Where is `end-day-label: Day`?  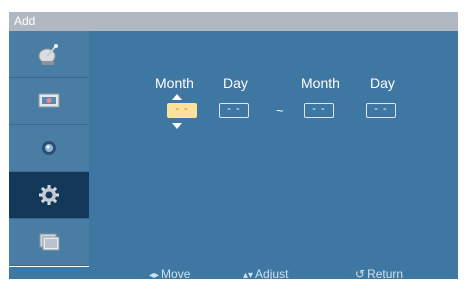
end-day-label: Day is located at coordinates (382, 83).